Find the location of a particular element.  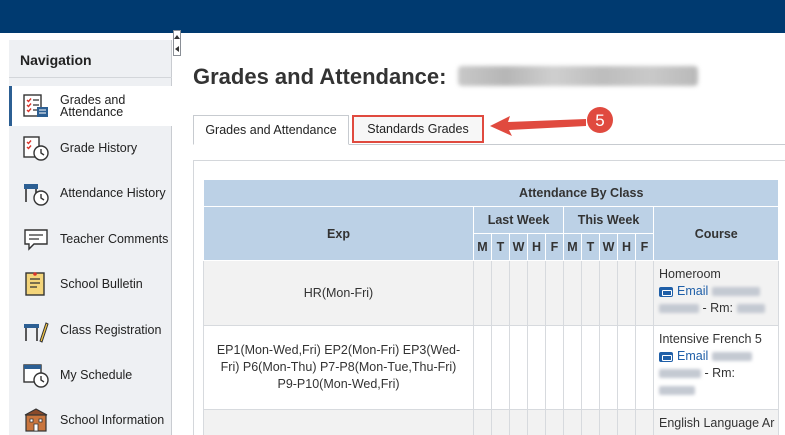

sidebar-item-label: Grades and Attendance is located at coordinates (93, 106).